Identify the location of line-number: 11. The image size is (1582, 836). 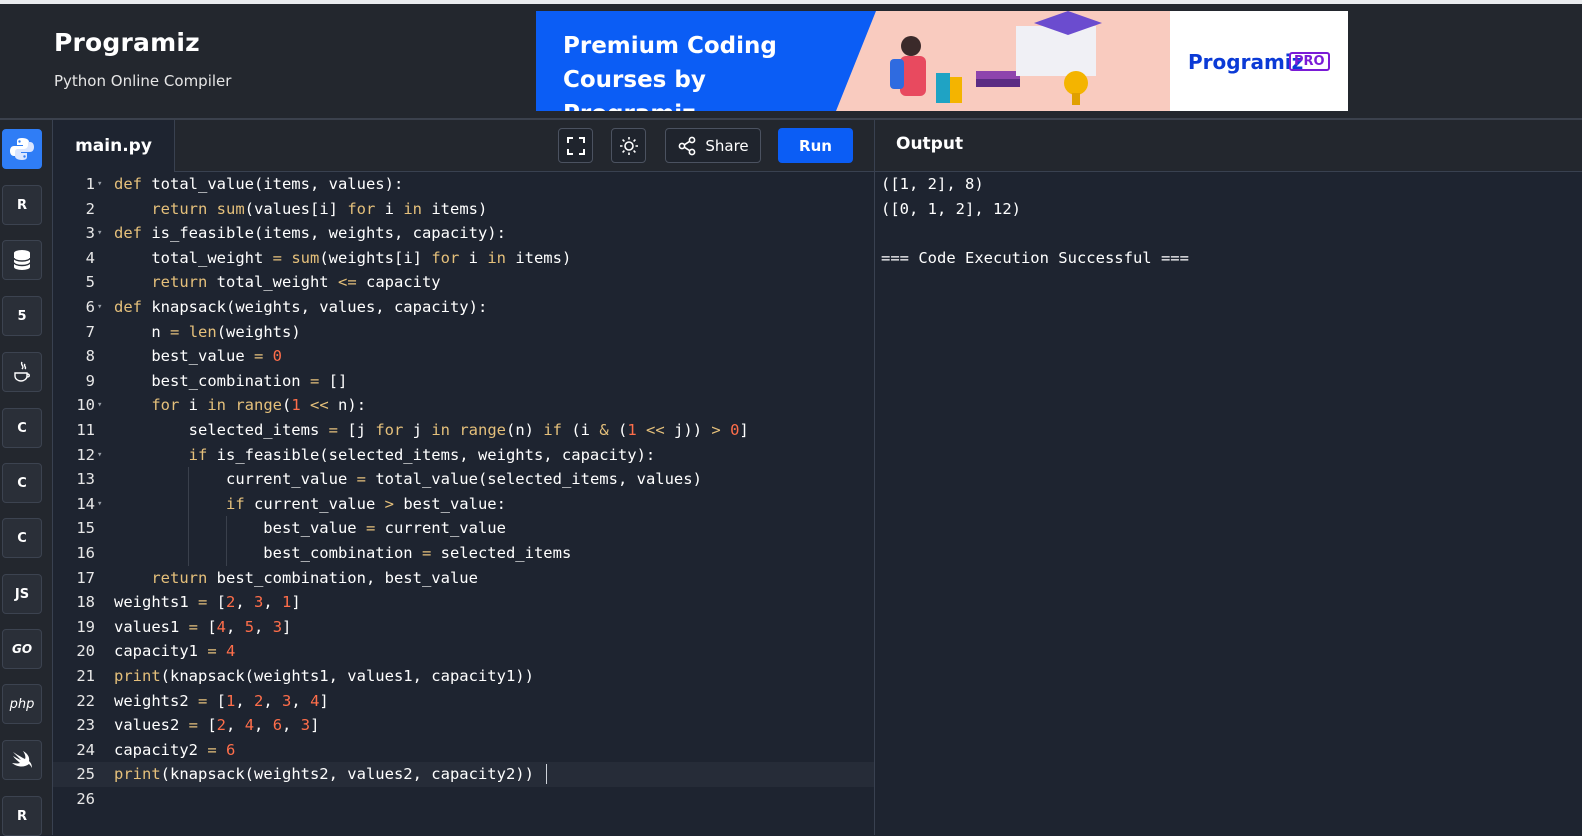
(85, 430).